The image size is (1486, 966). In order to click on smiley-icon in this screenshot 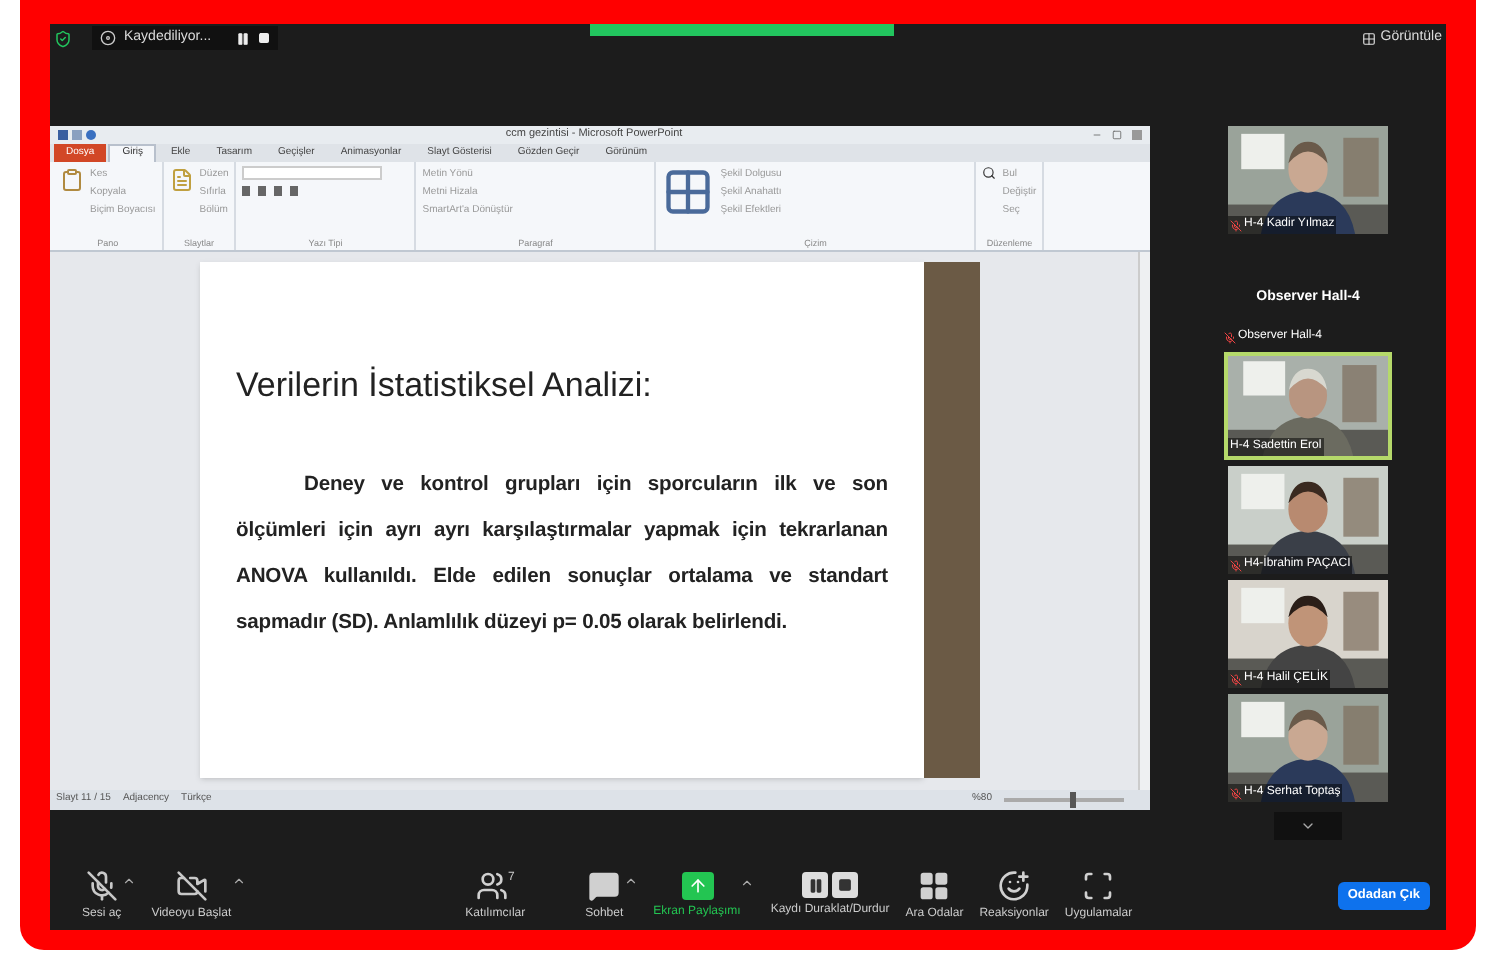, I will do `click(1014, 885)`.